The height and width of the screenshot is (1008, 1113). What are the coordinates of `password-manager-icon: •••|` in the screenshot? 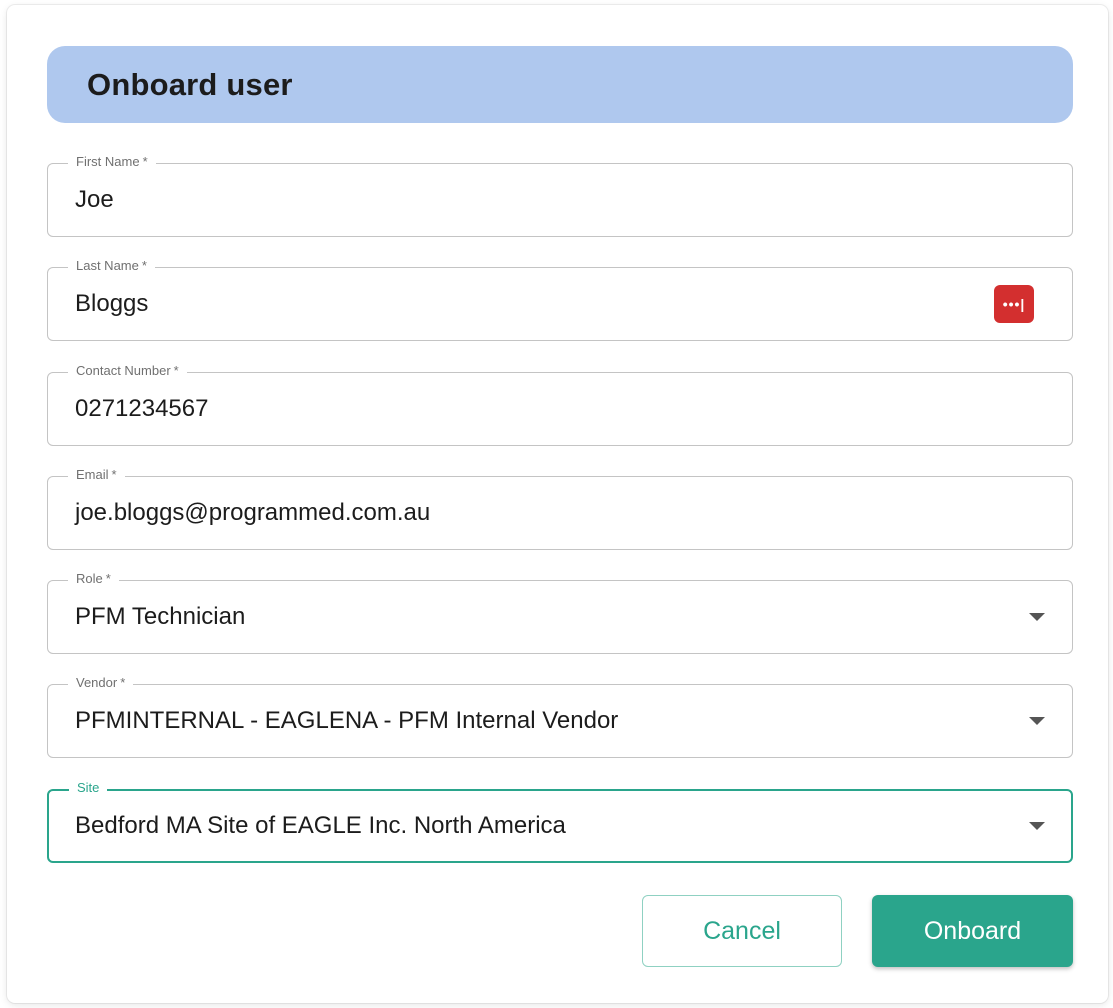 It's located at (1014, 304).